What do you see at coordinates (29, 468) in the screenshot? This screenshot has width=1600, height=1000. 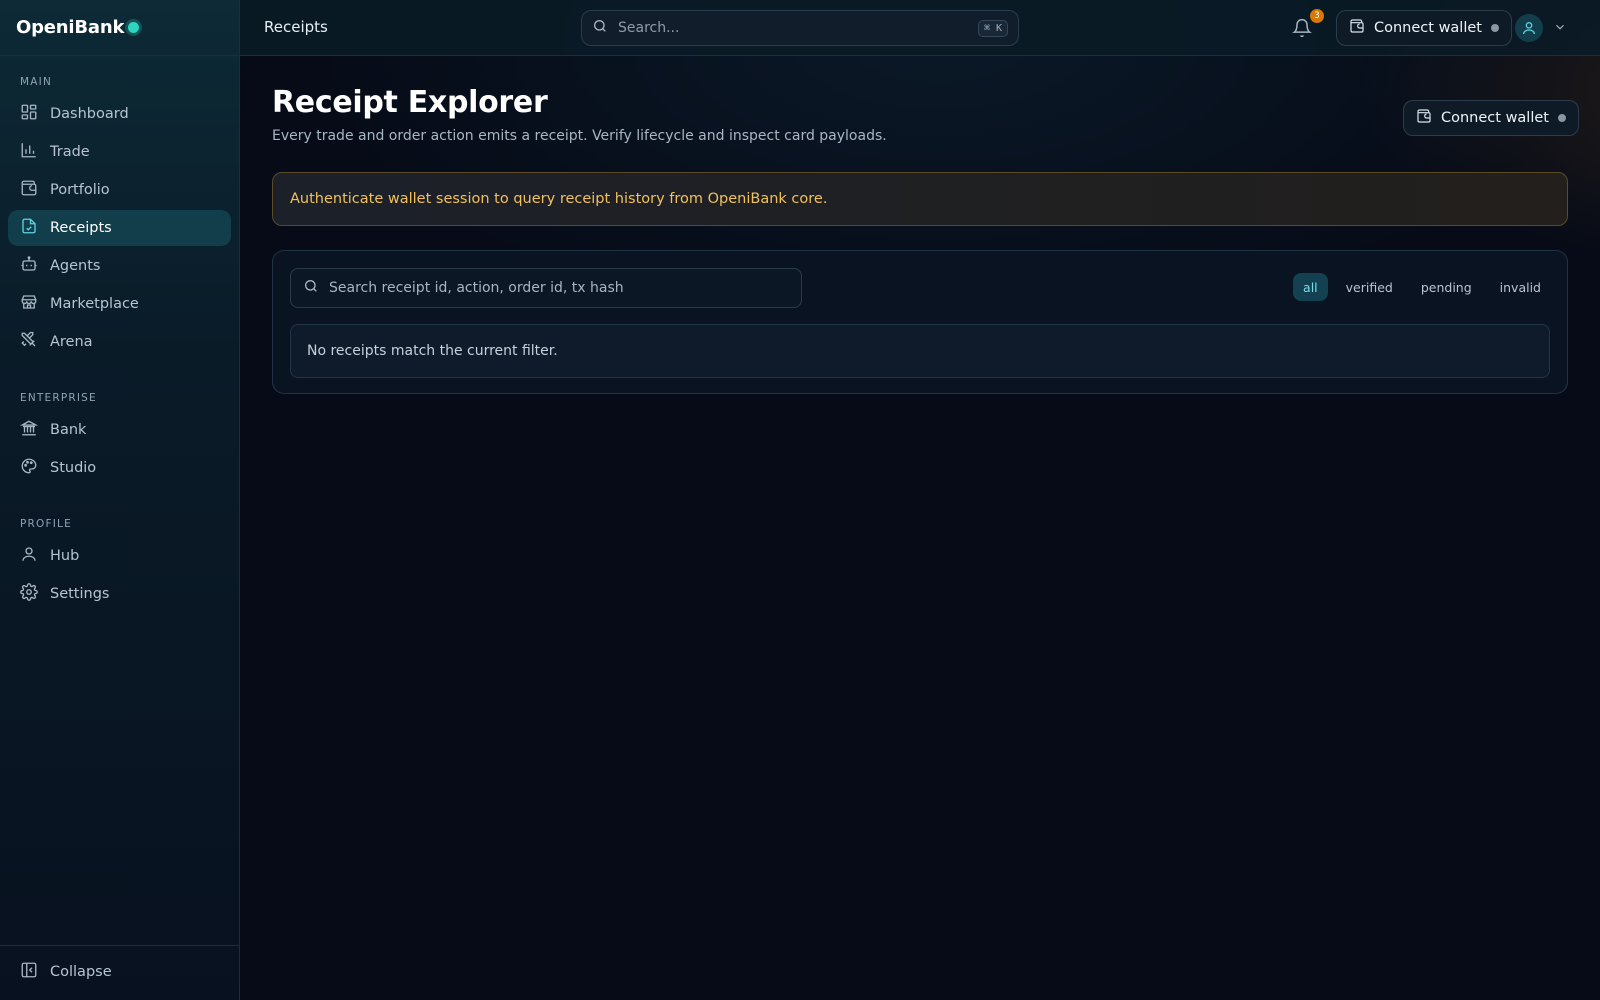 I see `palette-icon` at bounding box center [29, 468].